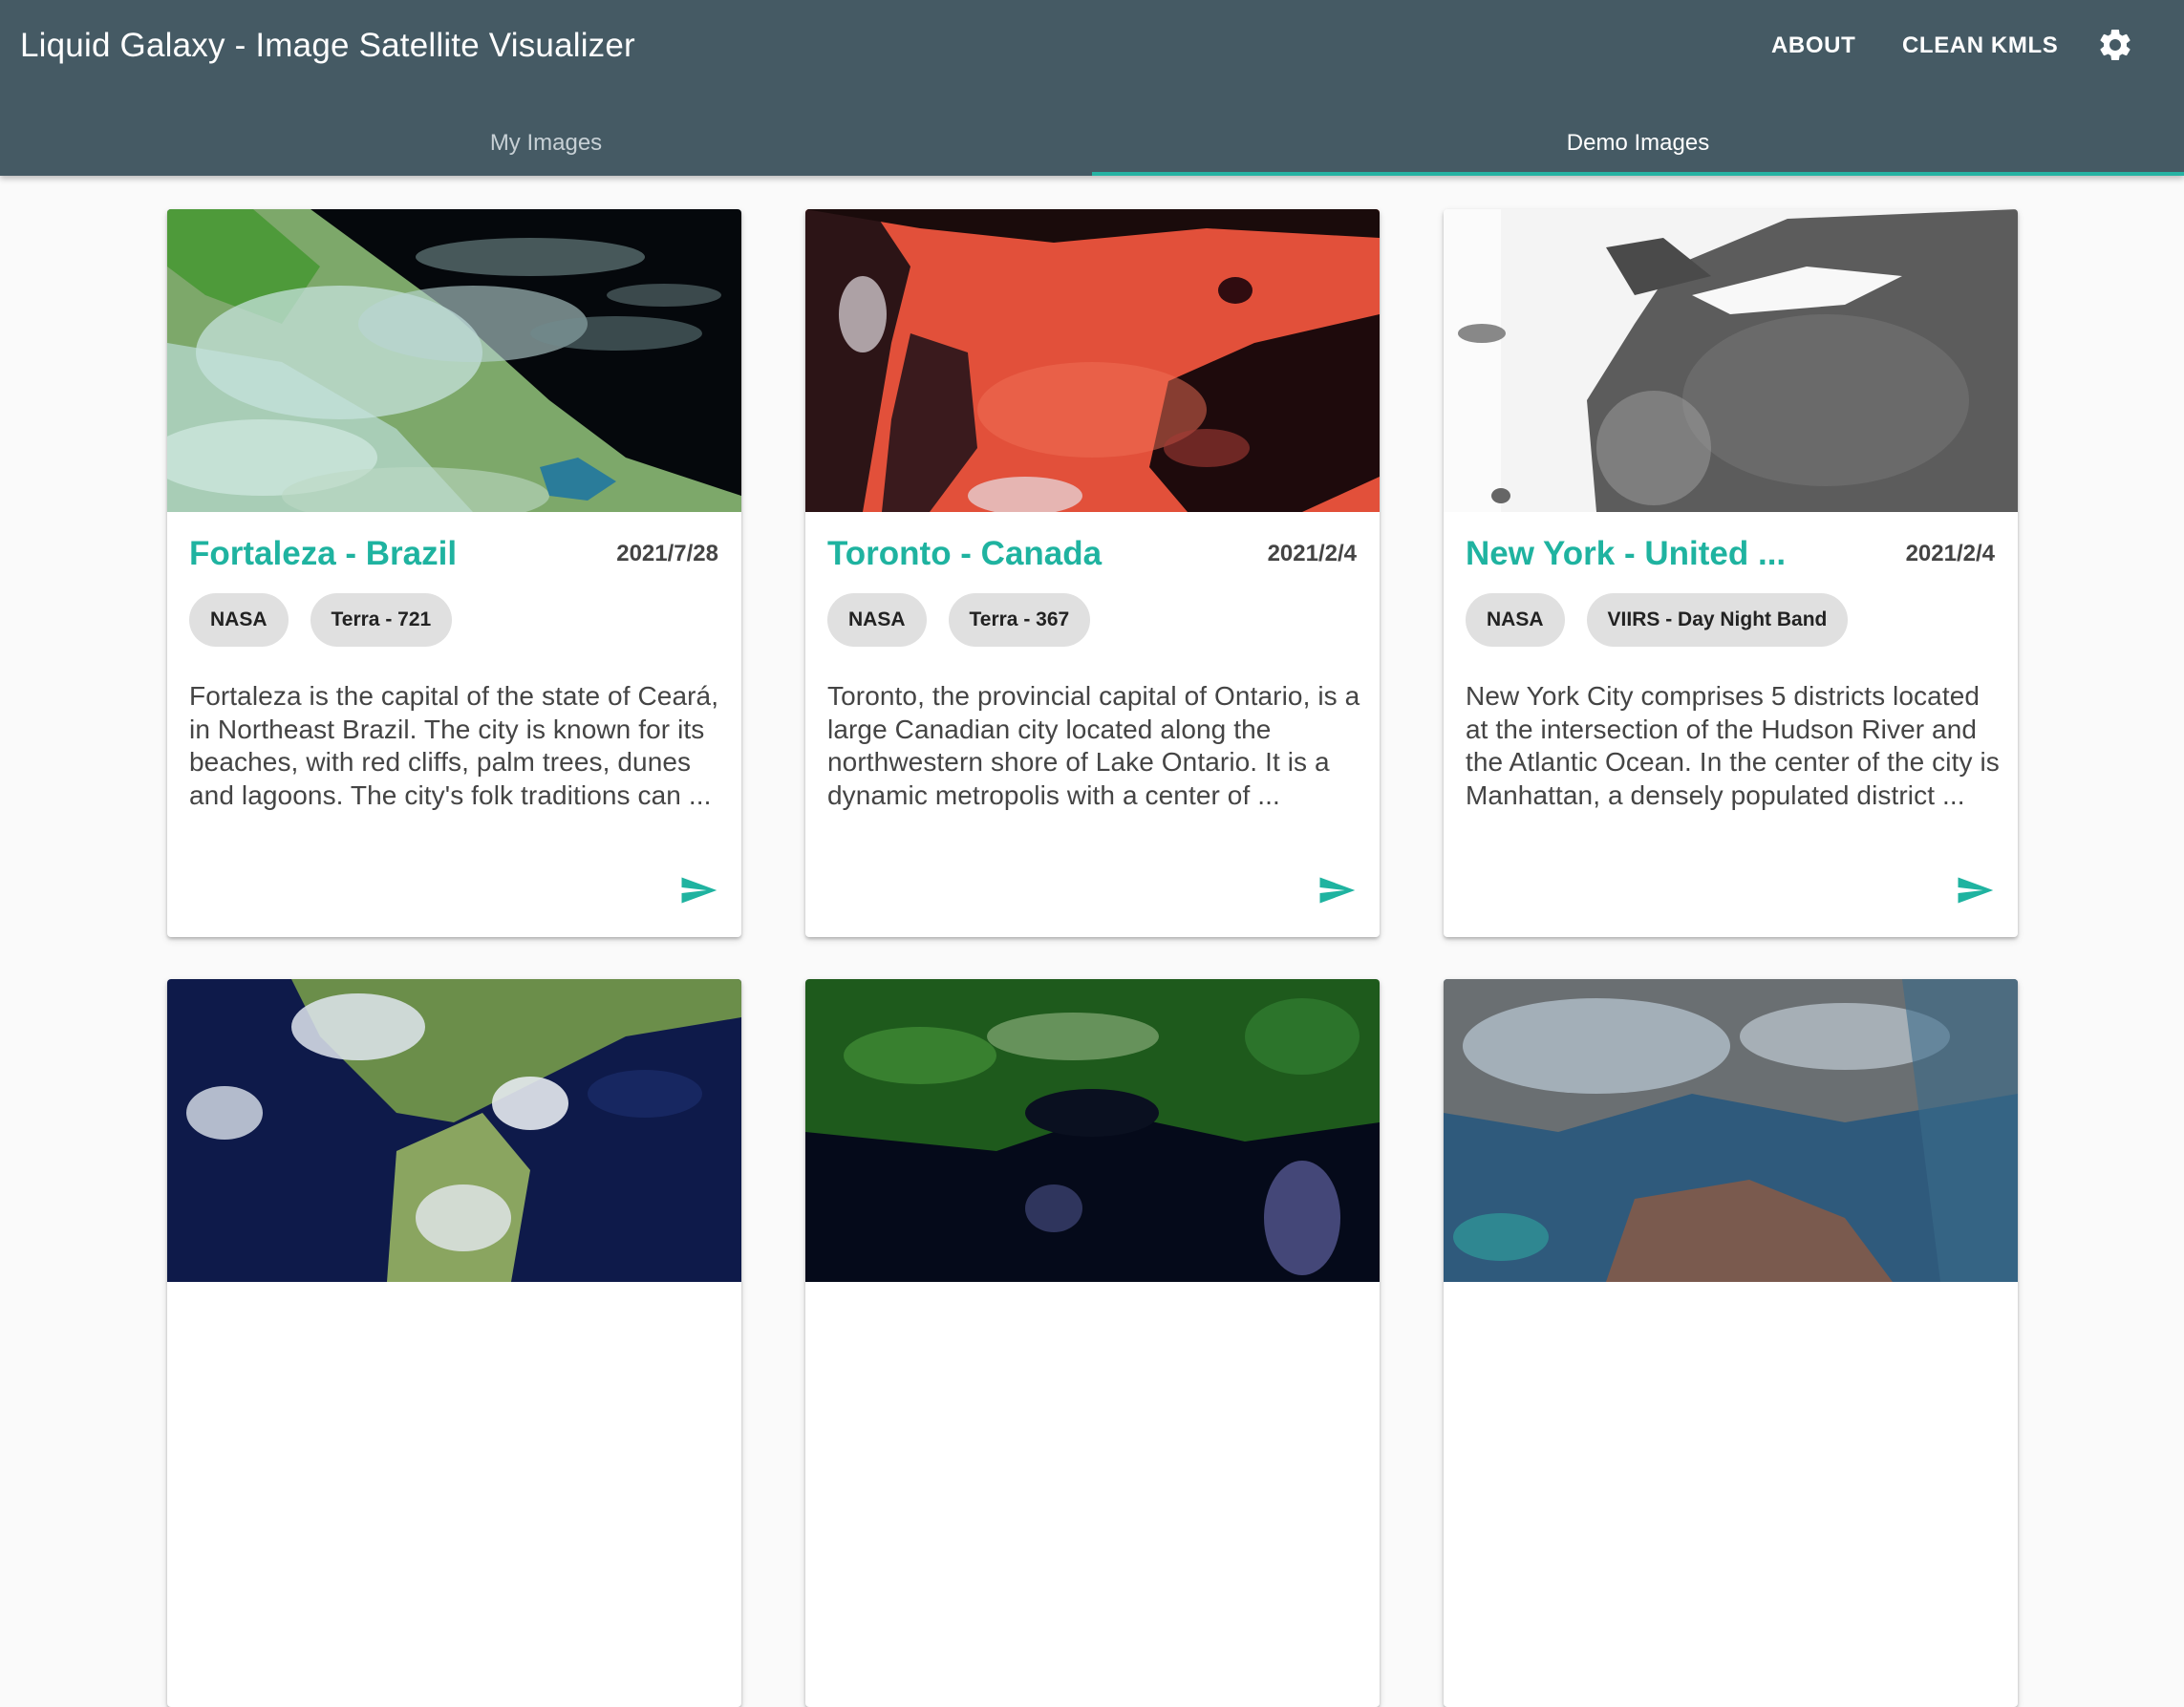 The width and height of the screenshot is (2184, 1707). I want to click on clean-kmls-button: CLEAN KMLS, so click(1980, 46).